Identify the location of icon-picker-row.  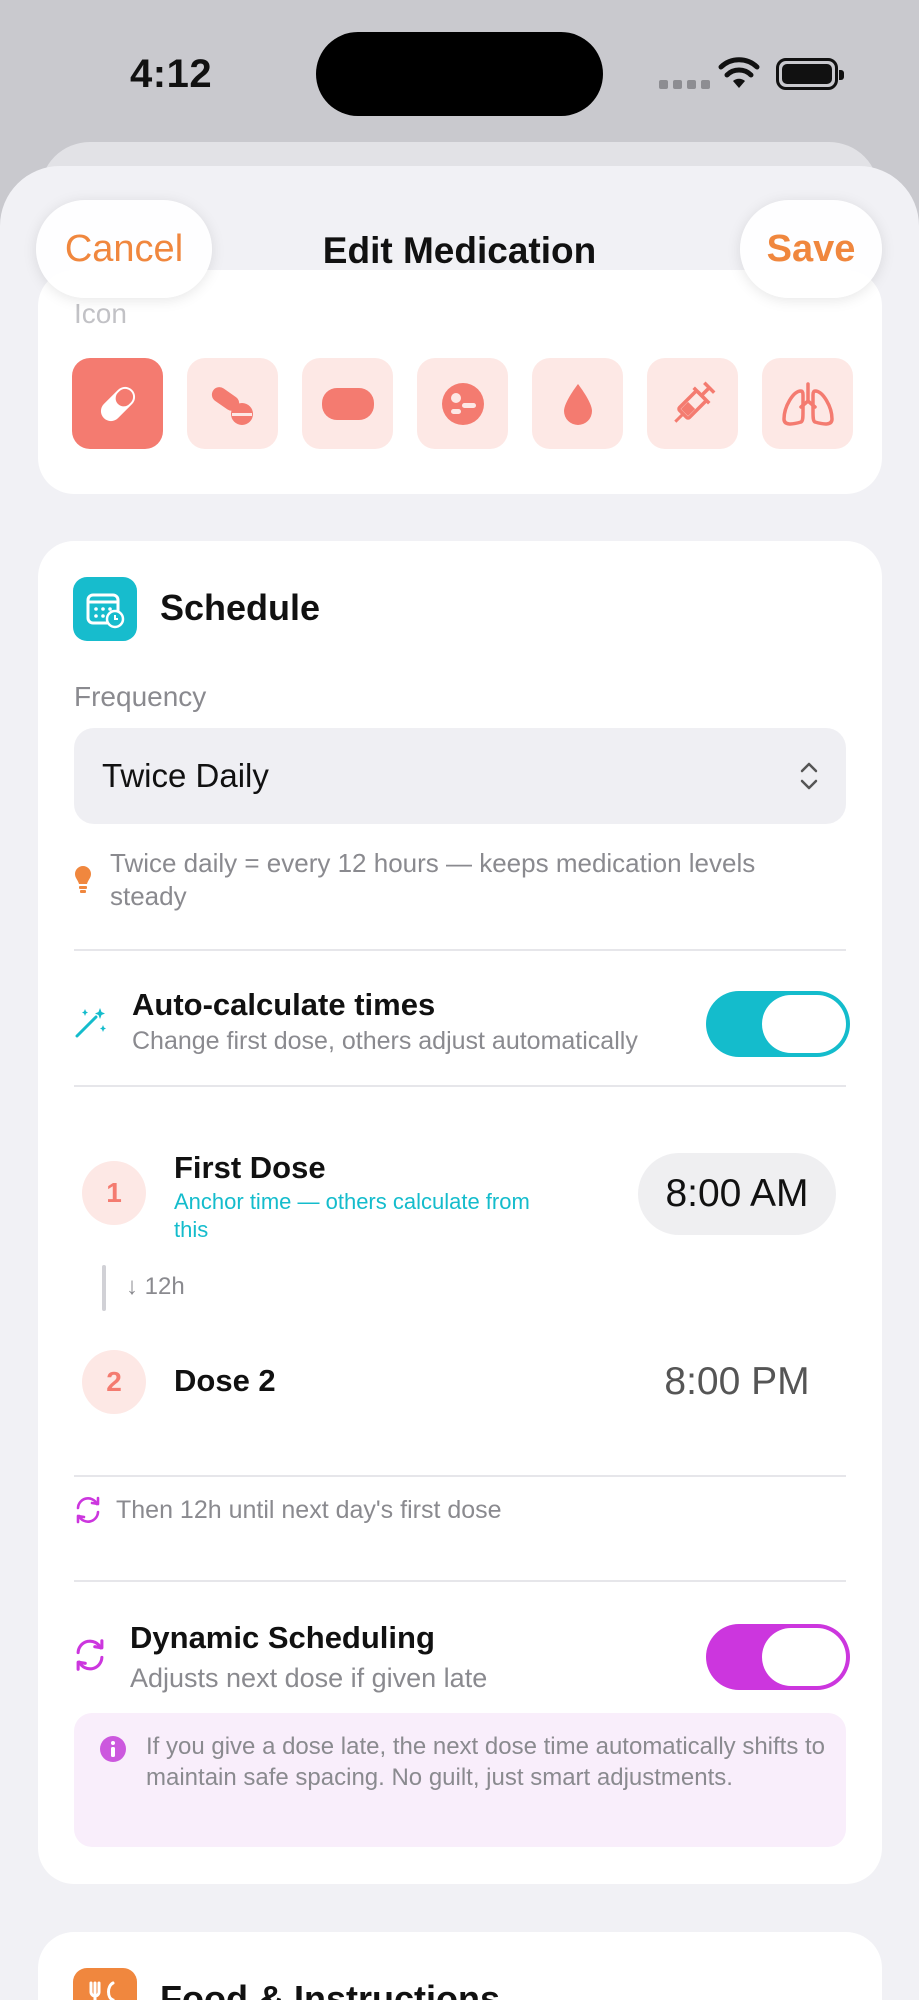
(462, 403).